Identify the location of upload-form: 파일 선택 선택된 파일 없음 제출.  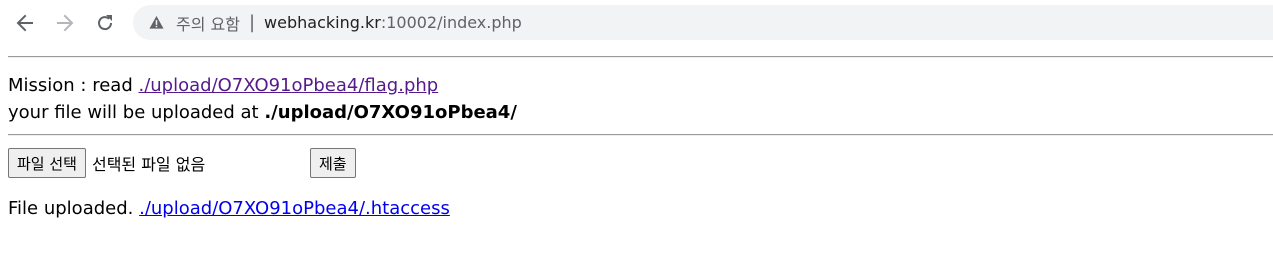
(640, 163).